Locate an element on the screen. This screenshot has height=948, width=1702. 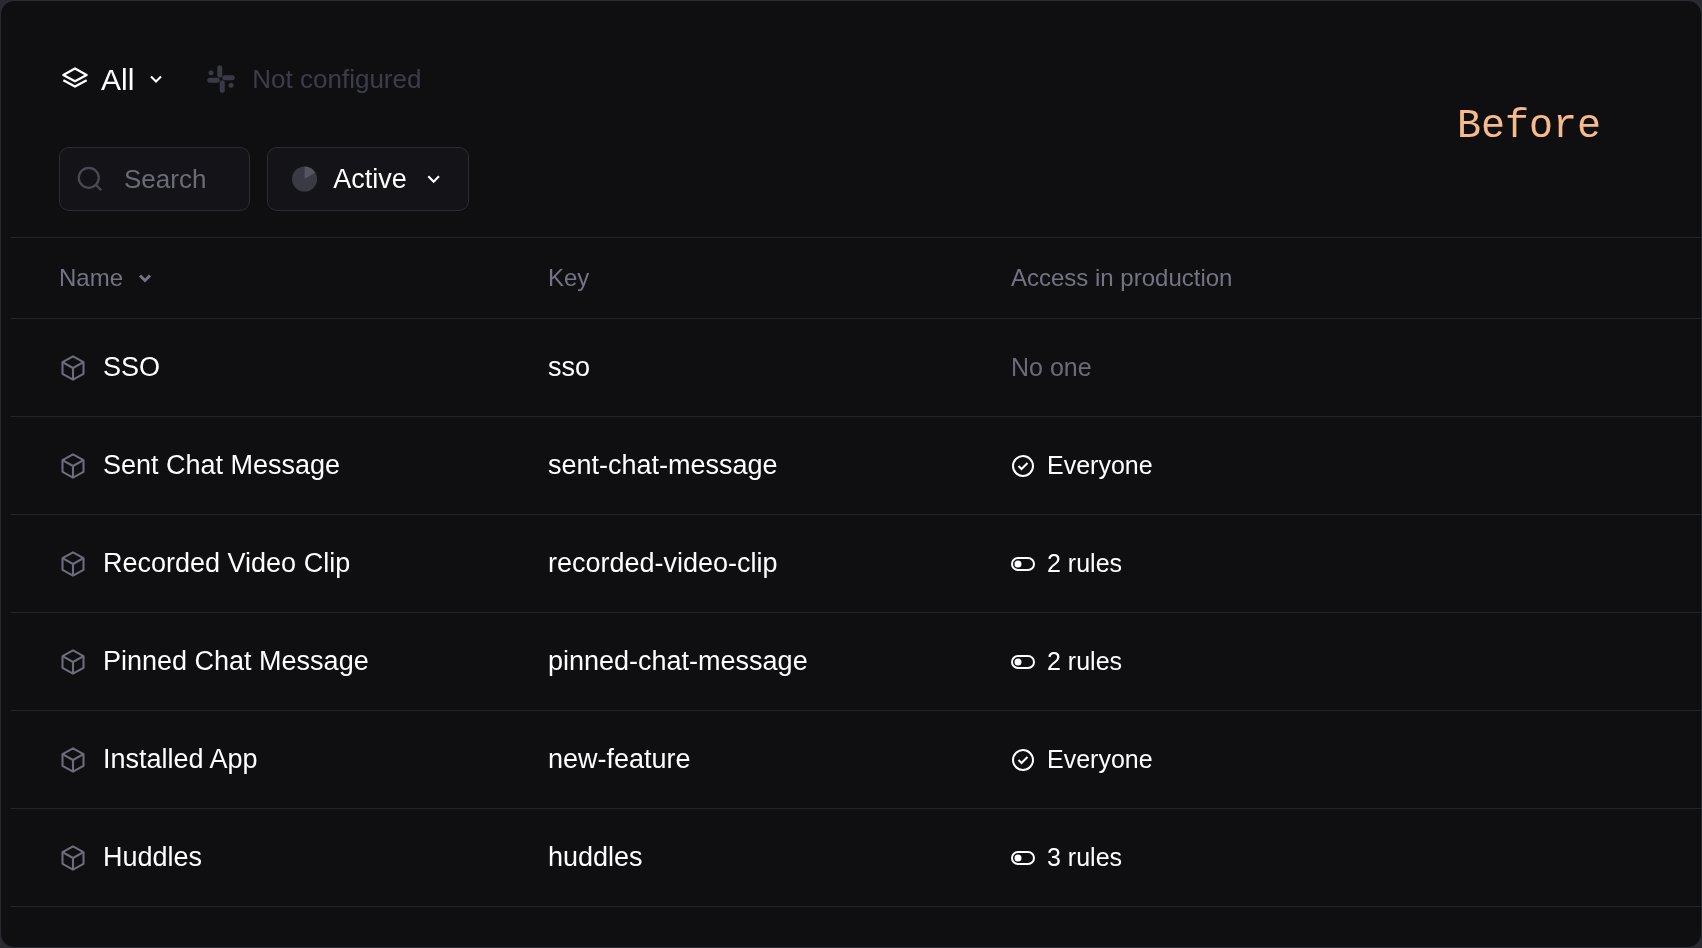
feature-key: sent-chat-message is located at coordinates (663, 465).